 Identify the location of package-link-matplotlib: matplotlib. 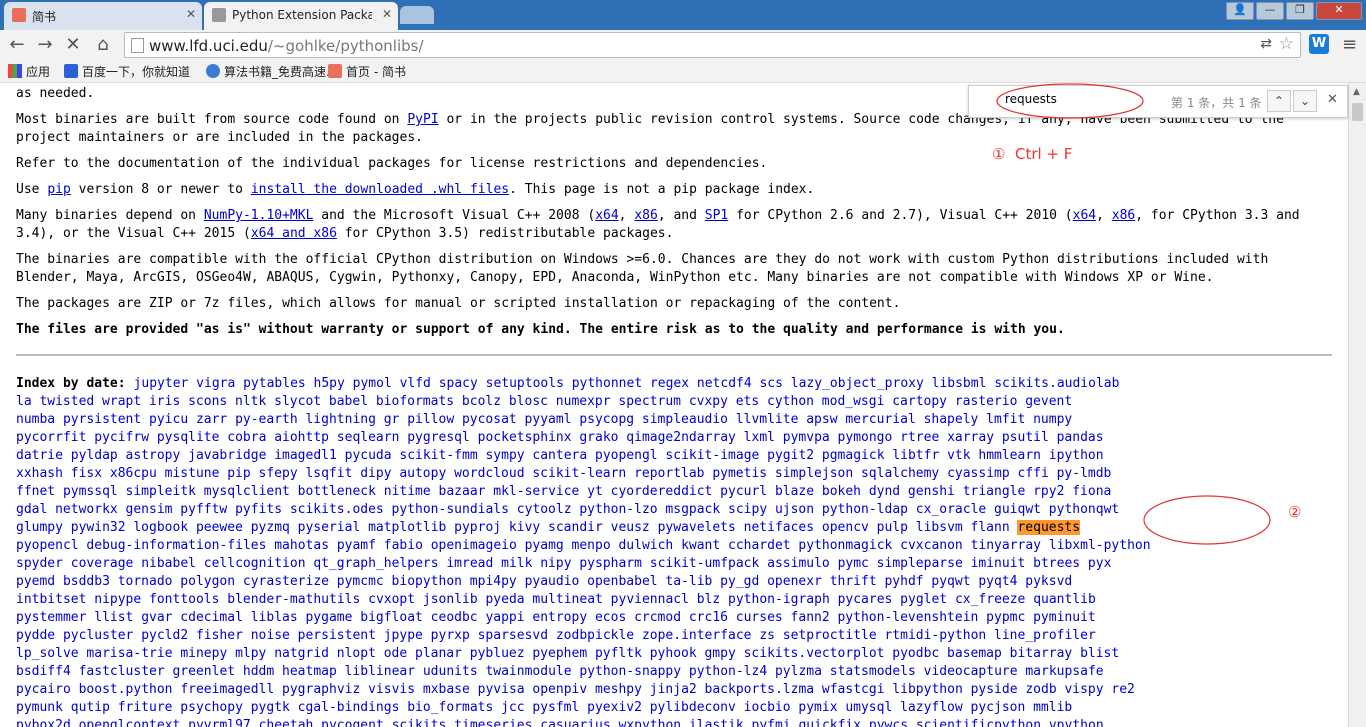
(407, 527).